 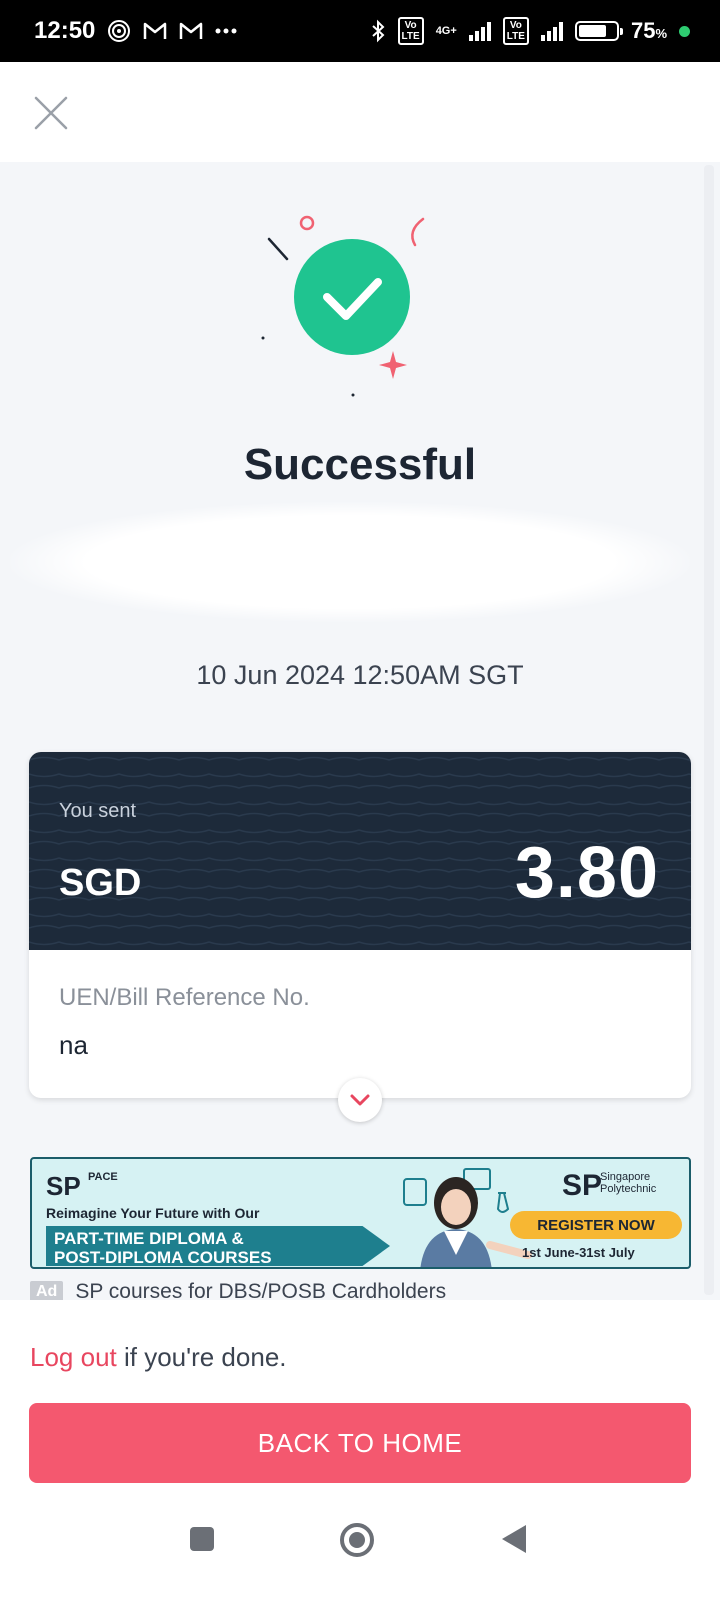 I want to click on volte-badge-2: Vo LTE, so click(x=515, y=31).